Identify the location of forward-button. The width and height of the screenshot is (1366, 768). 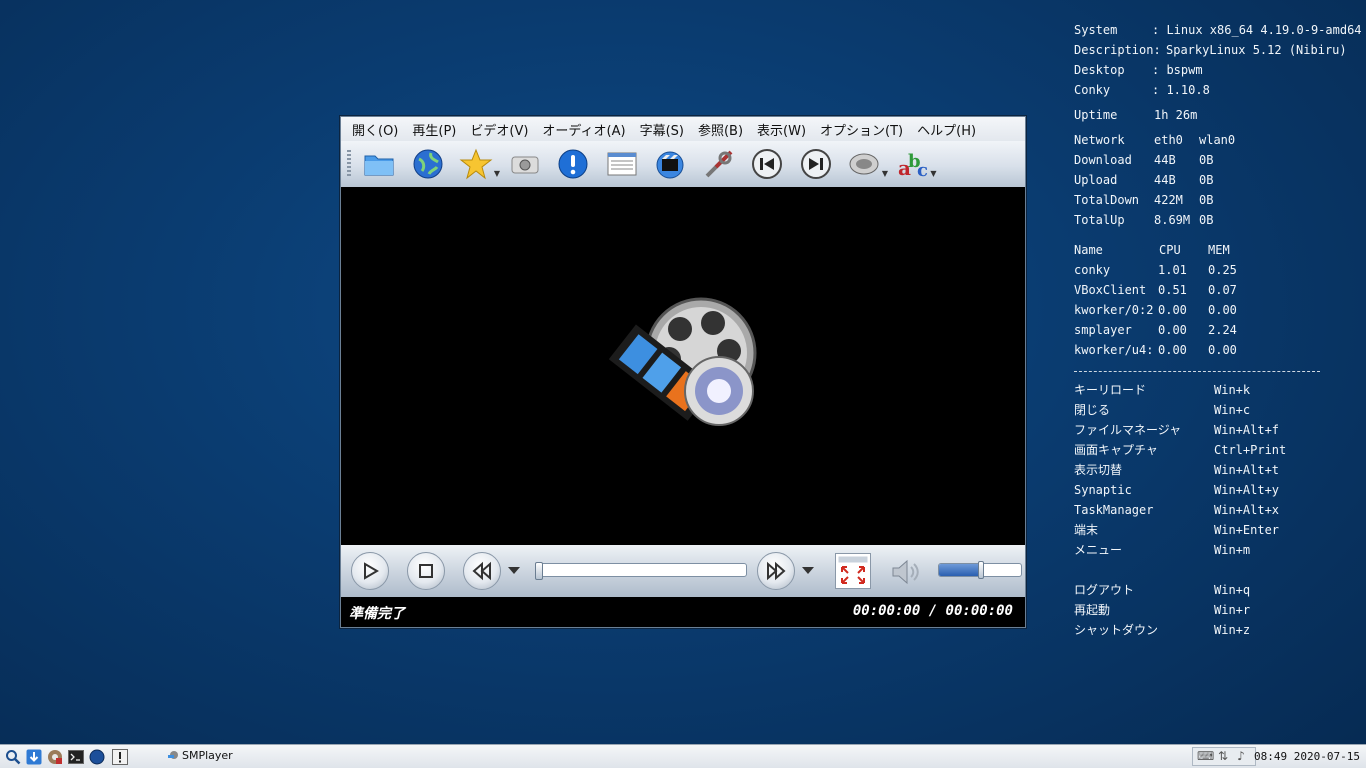
(776, 571).